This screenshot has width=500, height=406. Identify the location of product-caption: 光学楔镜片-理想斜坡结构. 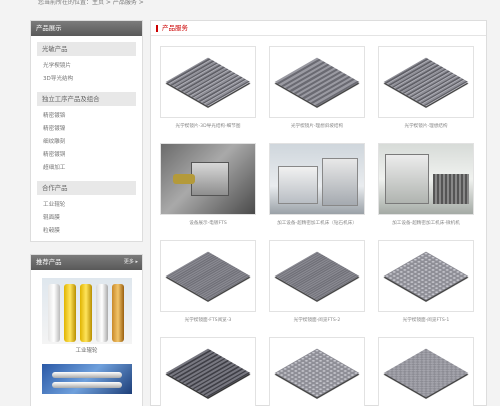
(317, 128).